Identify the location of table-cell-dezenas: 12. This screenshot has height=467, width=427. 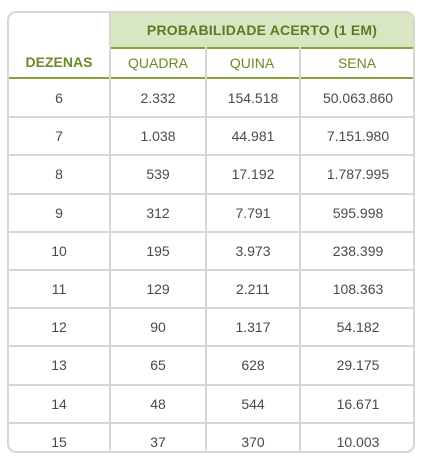
(59, 327).